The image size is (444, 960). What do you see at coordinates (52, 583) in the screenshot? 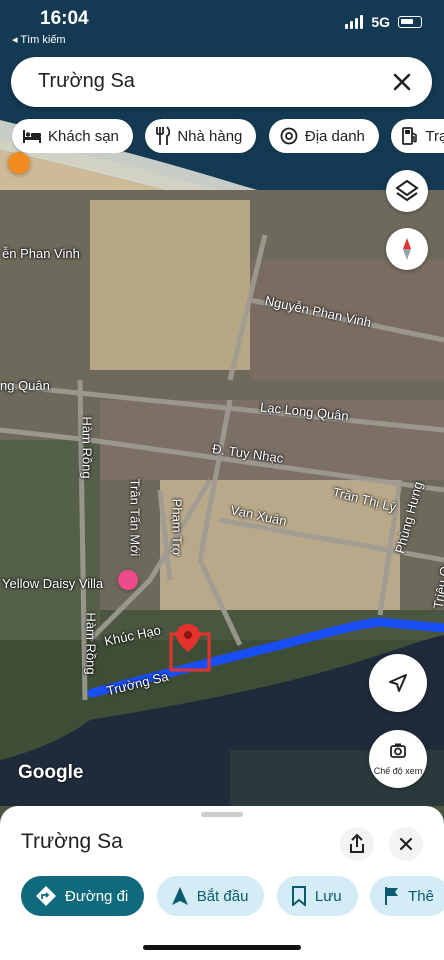
I see `poi-label: Yellow Daisy Villa` at bounding box center [52, 583].